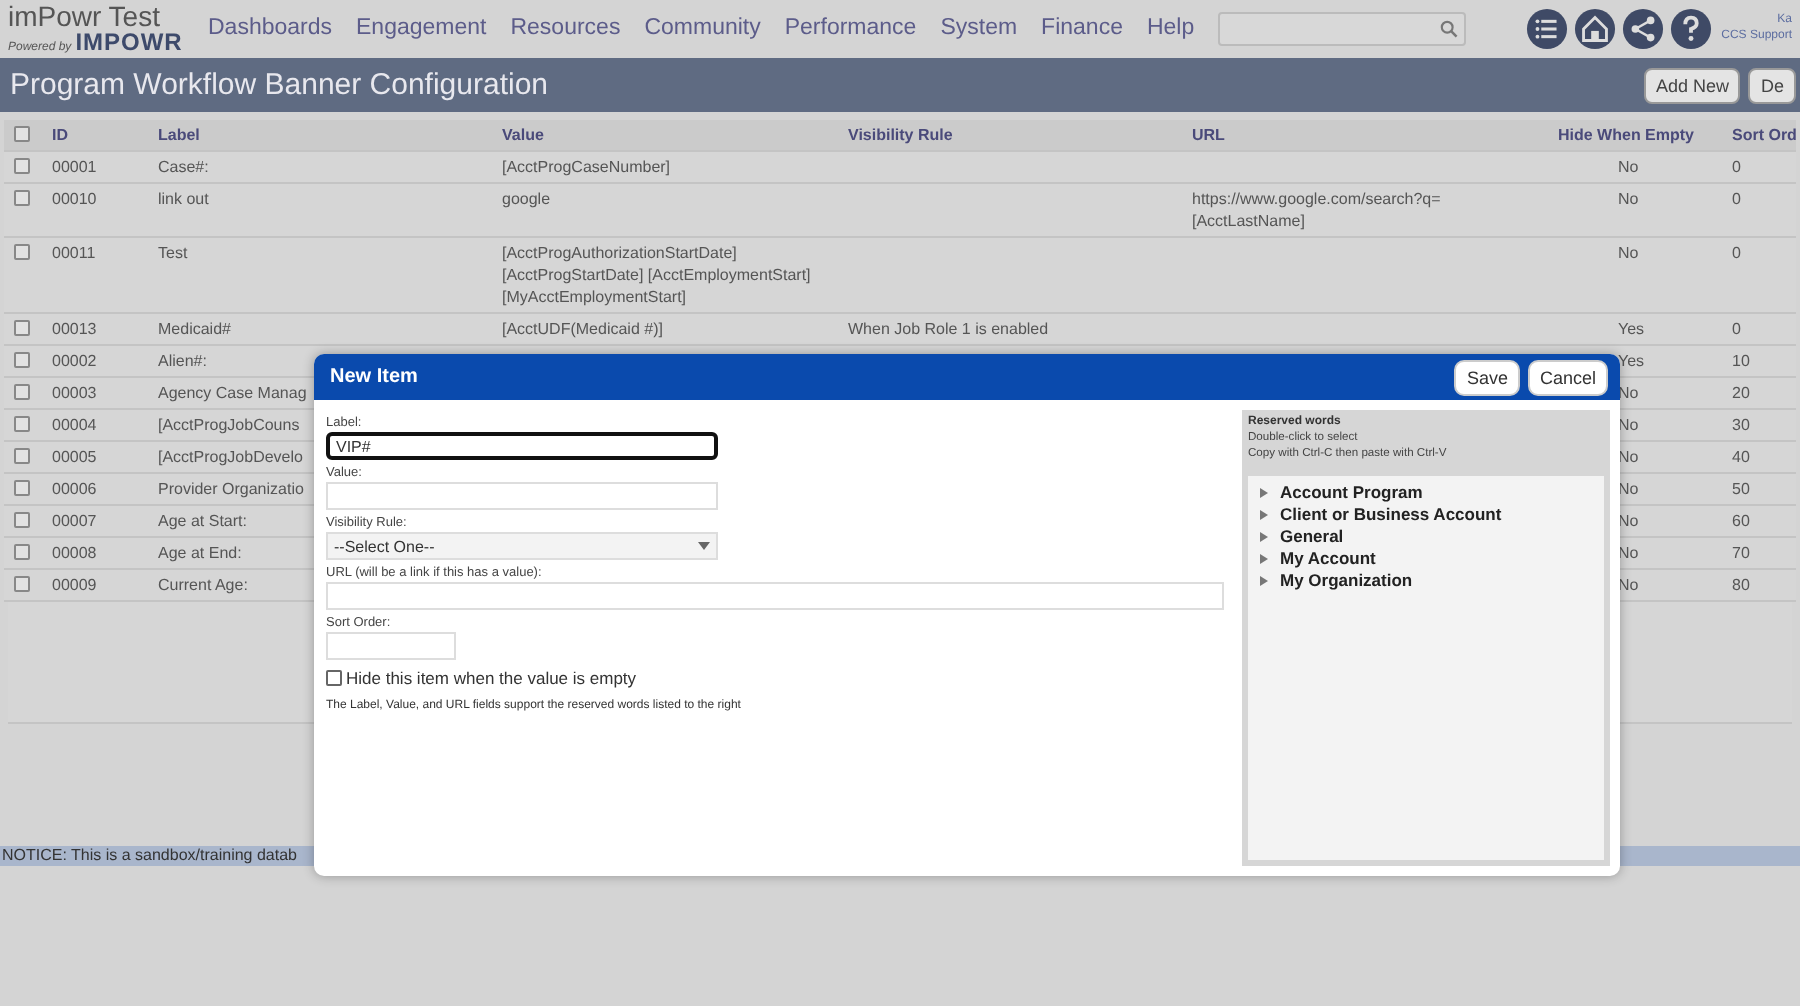  I want to click on column-header: Sort Ord, so click(1764, 135).